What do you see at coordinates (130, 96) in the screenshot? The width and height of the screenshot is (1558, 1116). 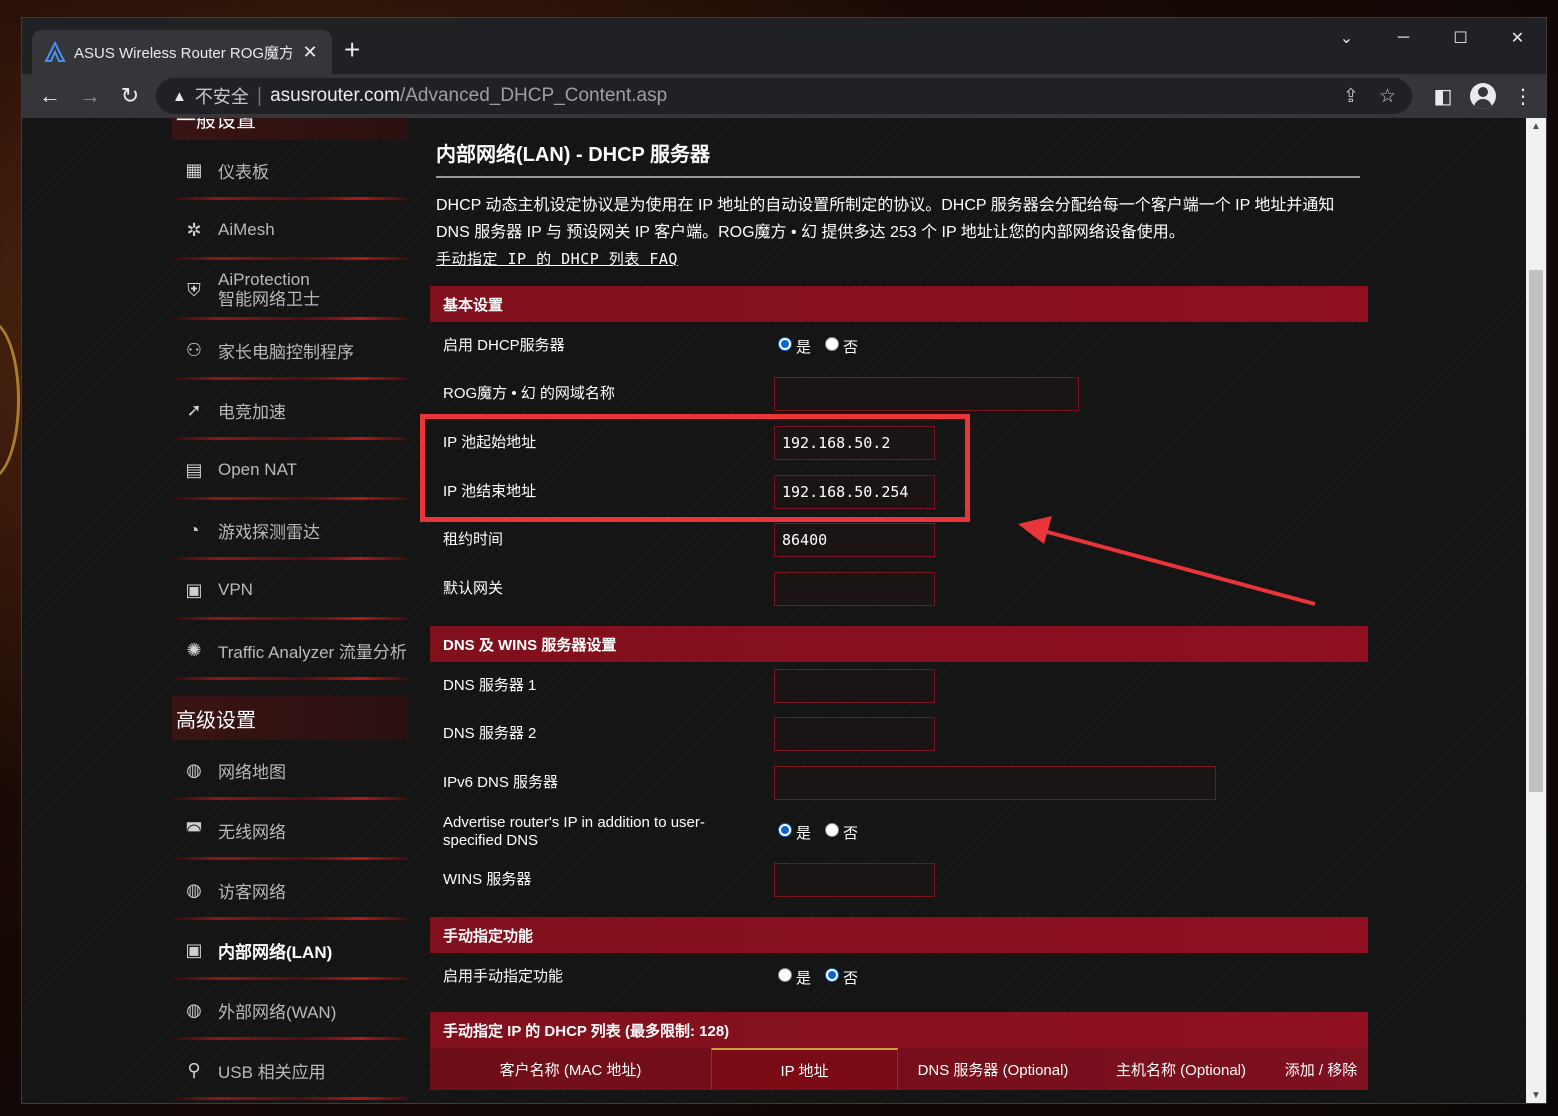 I see `reload-icon: ↻` at bounding box center [130, 96].